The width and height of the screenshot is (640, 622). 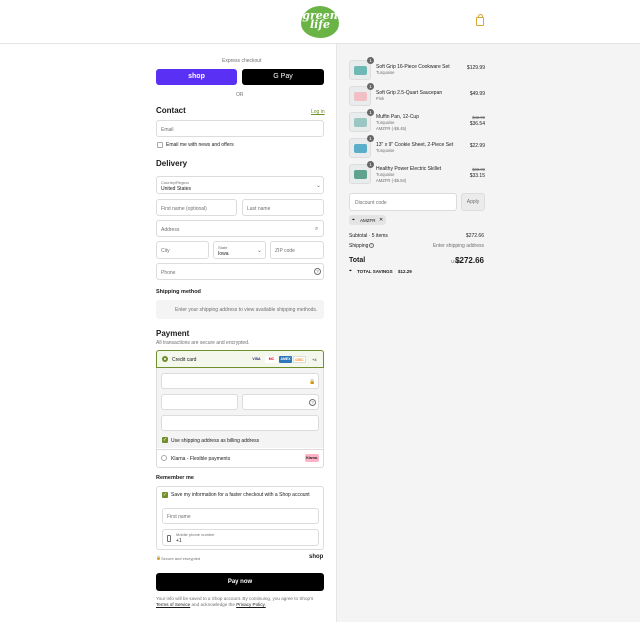 What do you see at coordinates (167, 130) in the screenshot?
I see `email-placeholder: Email` at bounding box center [167, 130].